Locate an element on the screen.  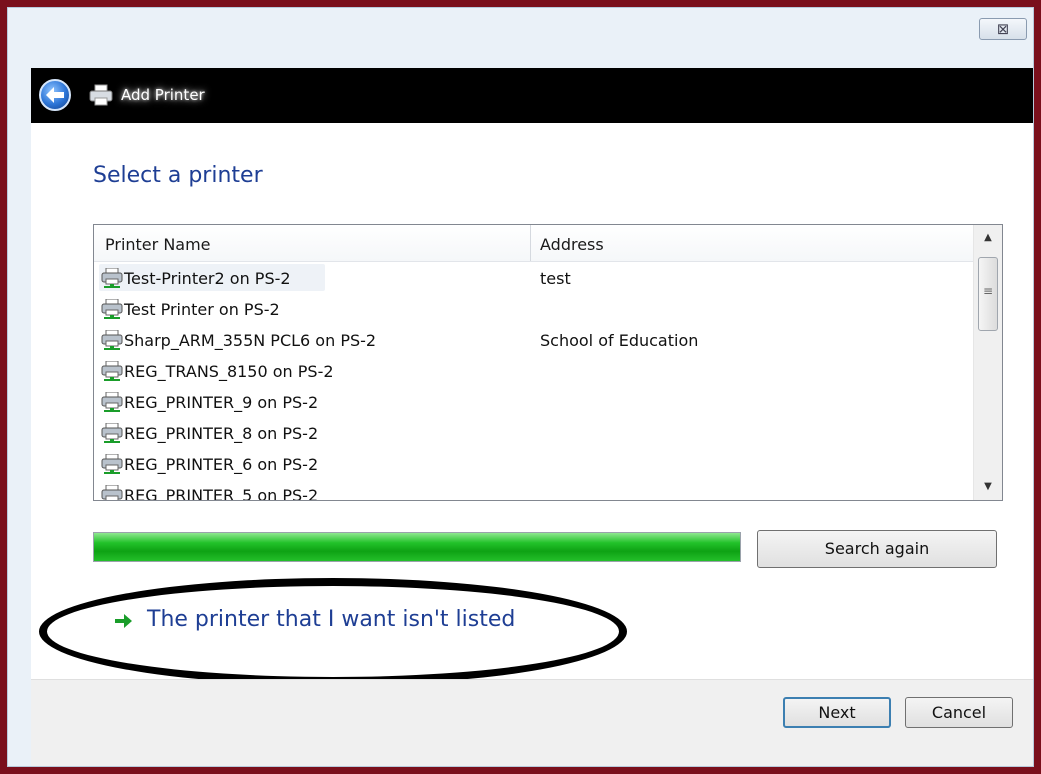
list-header: Printer Name Address is located at coordinates (533, 243).